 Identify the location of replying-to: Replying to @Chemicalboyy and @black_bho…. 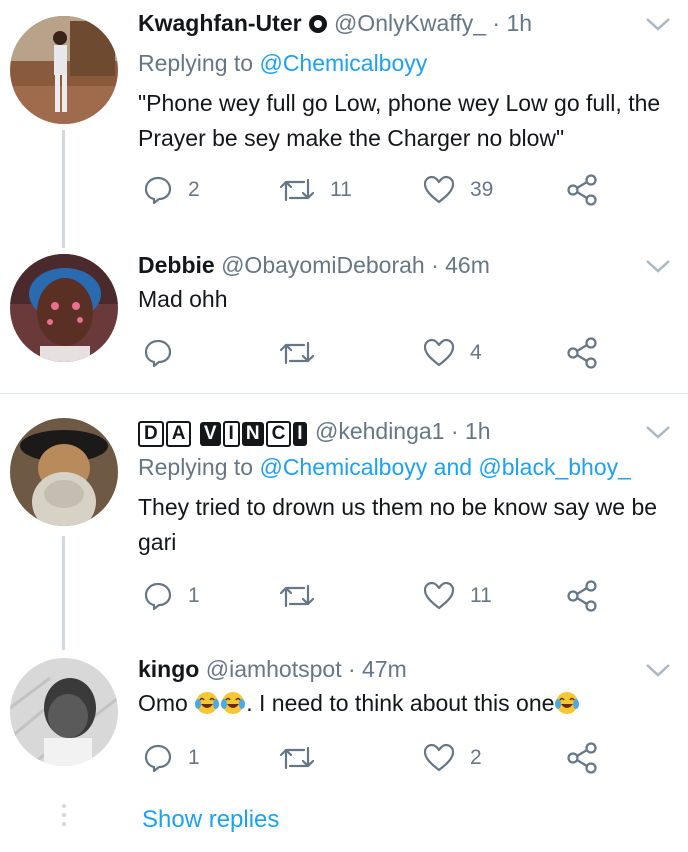
(384, 467).